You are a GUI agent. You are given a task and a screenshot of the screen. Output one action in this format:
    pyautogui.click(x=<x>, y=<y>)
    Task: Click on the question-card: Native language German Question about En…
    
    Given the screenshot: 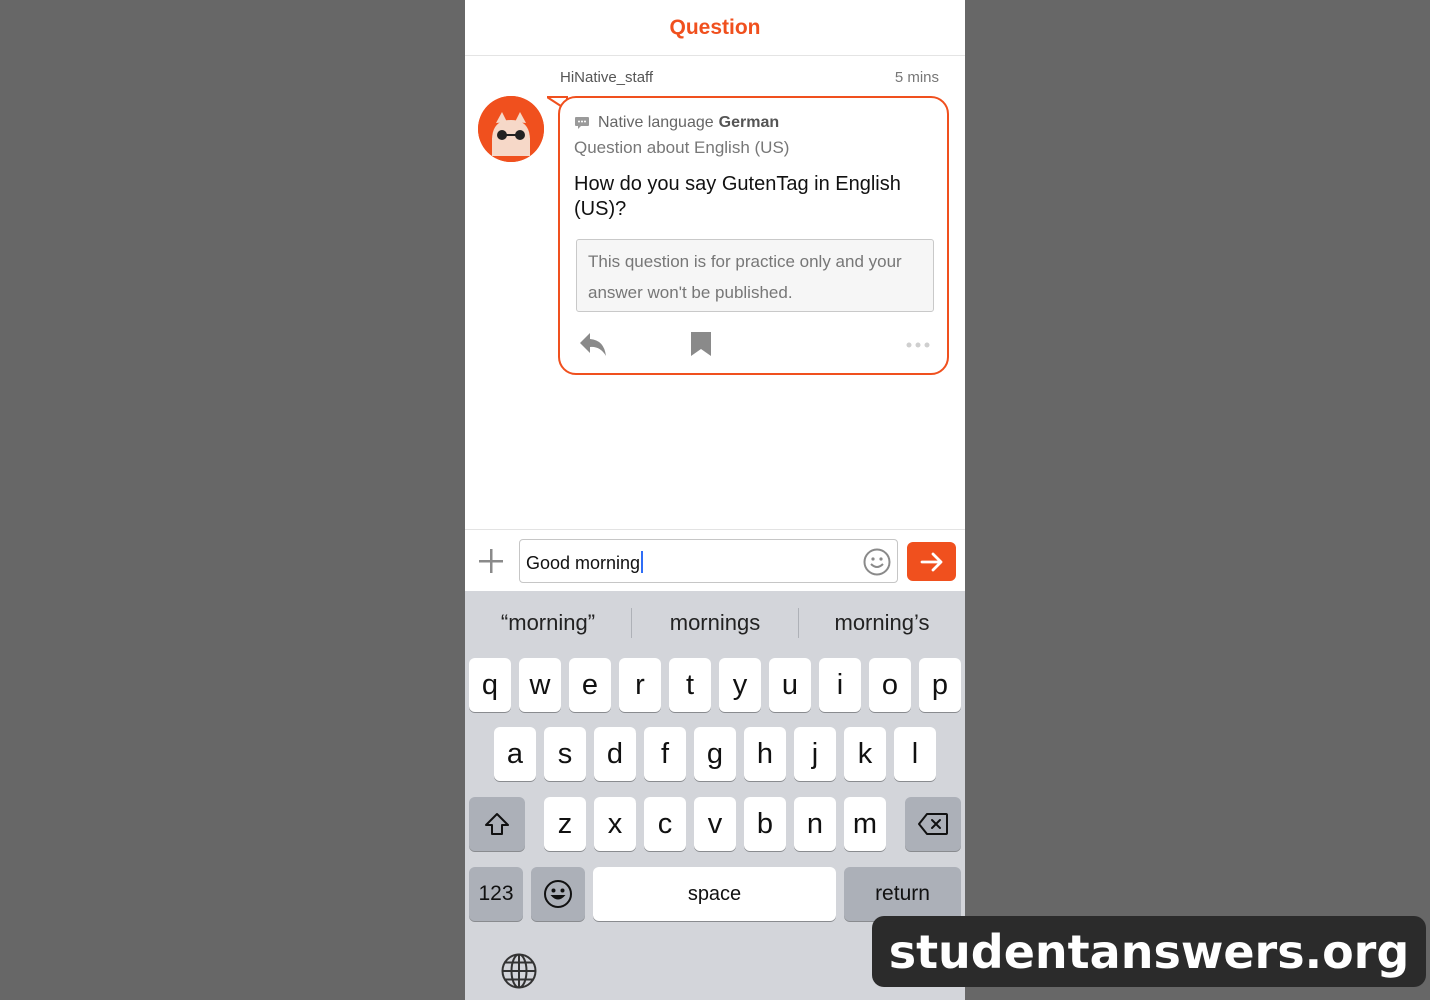 What is the action you would take?
    pyautogui.click(x=753, y=235)
    